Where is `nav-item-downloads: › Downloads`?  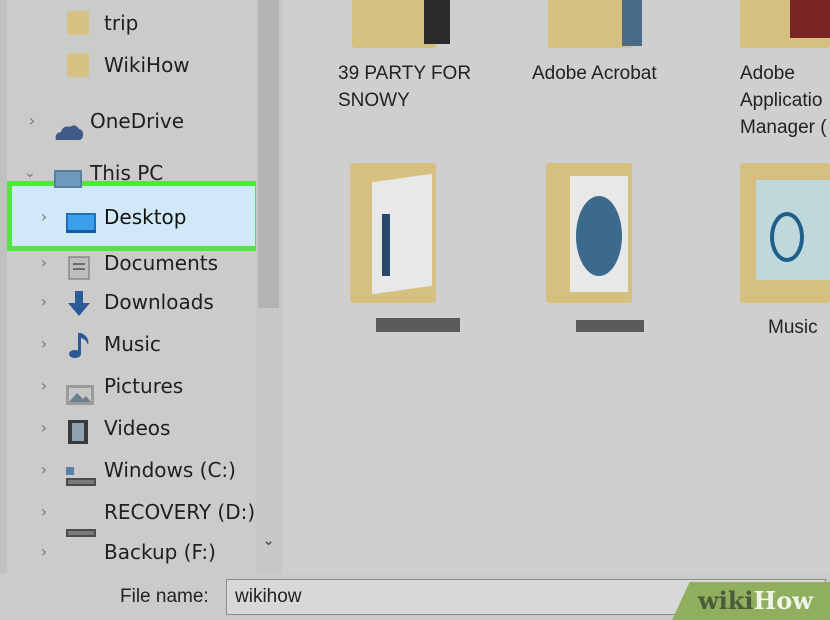 nav-item-downloads: › Downloads is located at coordinates (128, 302).